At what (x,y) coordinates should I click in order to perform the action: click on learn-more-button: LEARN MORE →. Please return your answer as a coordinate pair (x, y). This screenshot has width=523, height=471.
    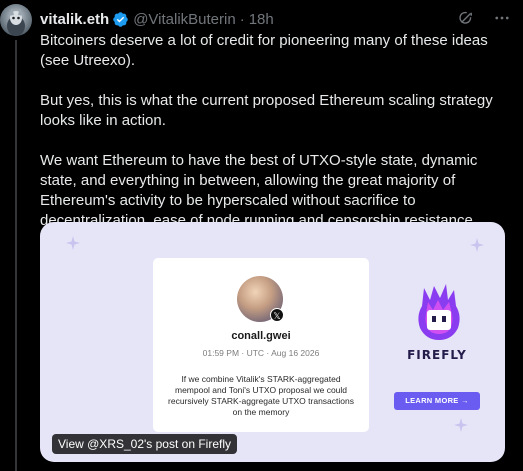
    Looking at the image, I should click on (437, 401).